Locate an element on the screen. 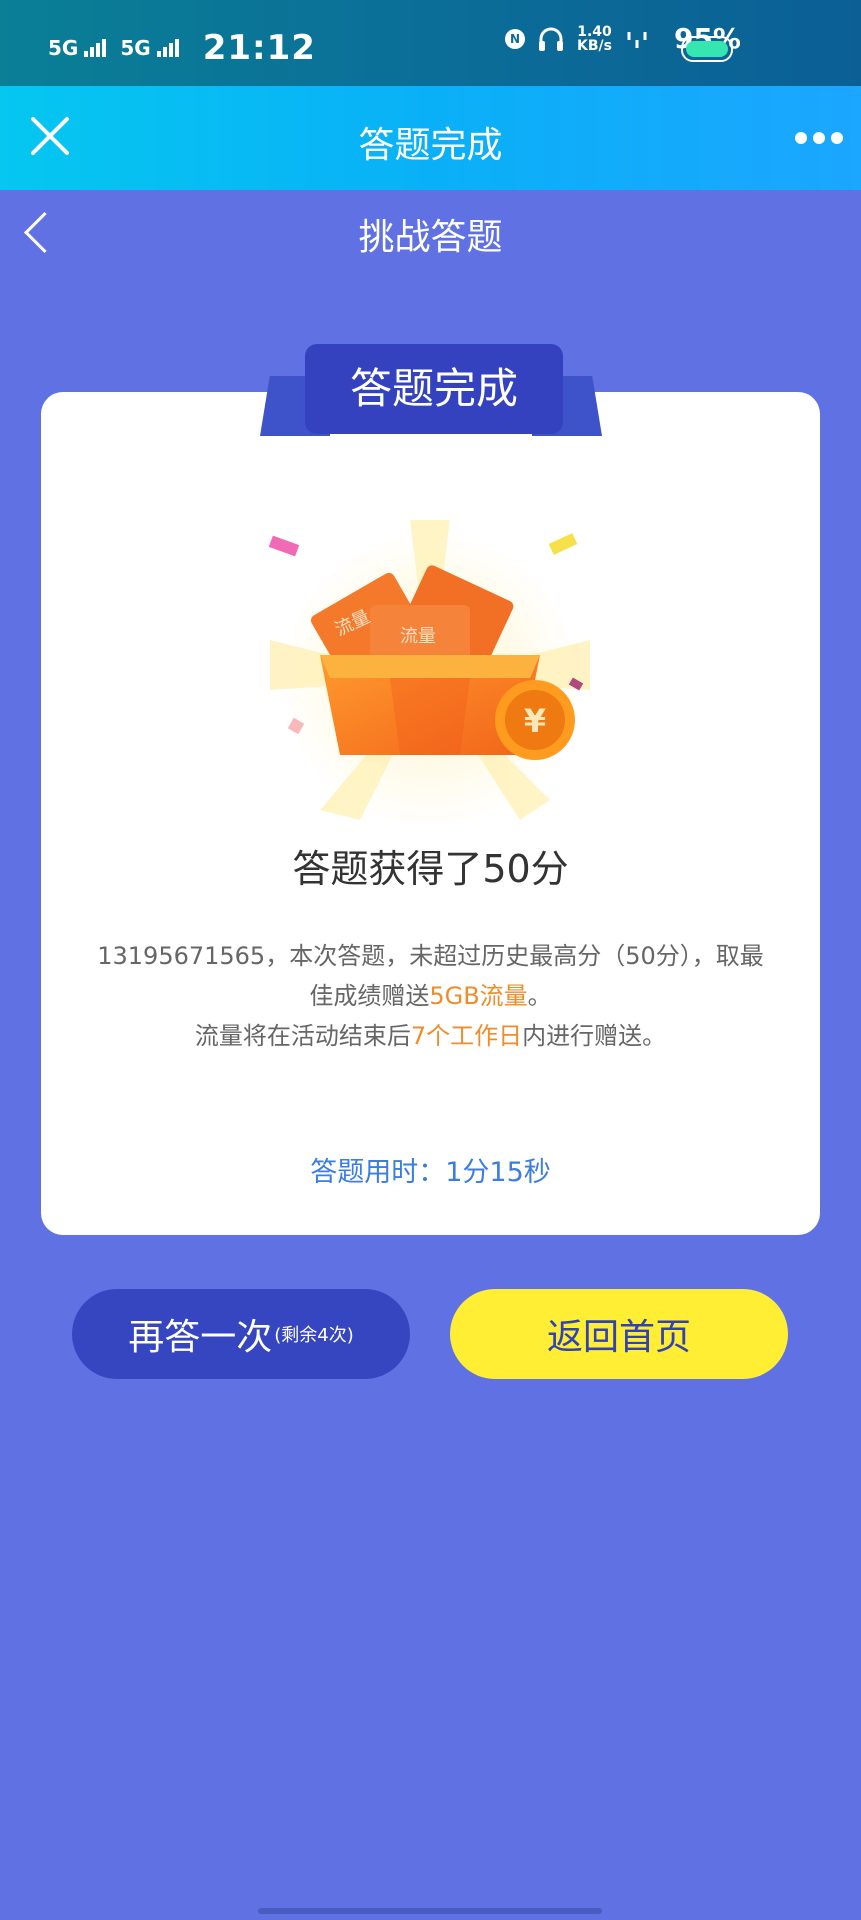  score-title: 答题获得了50分 is located at coordinates (430, 869).